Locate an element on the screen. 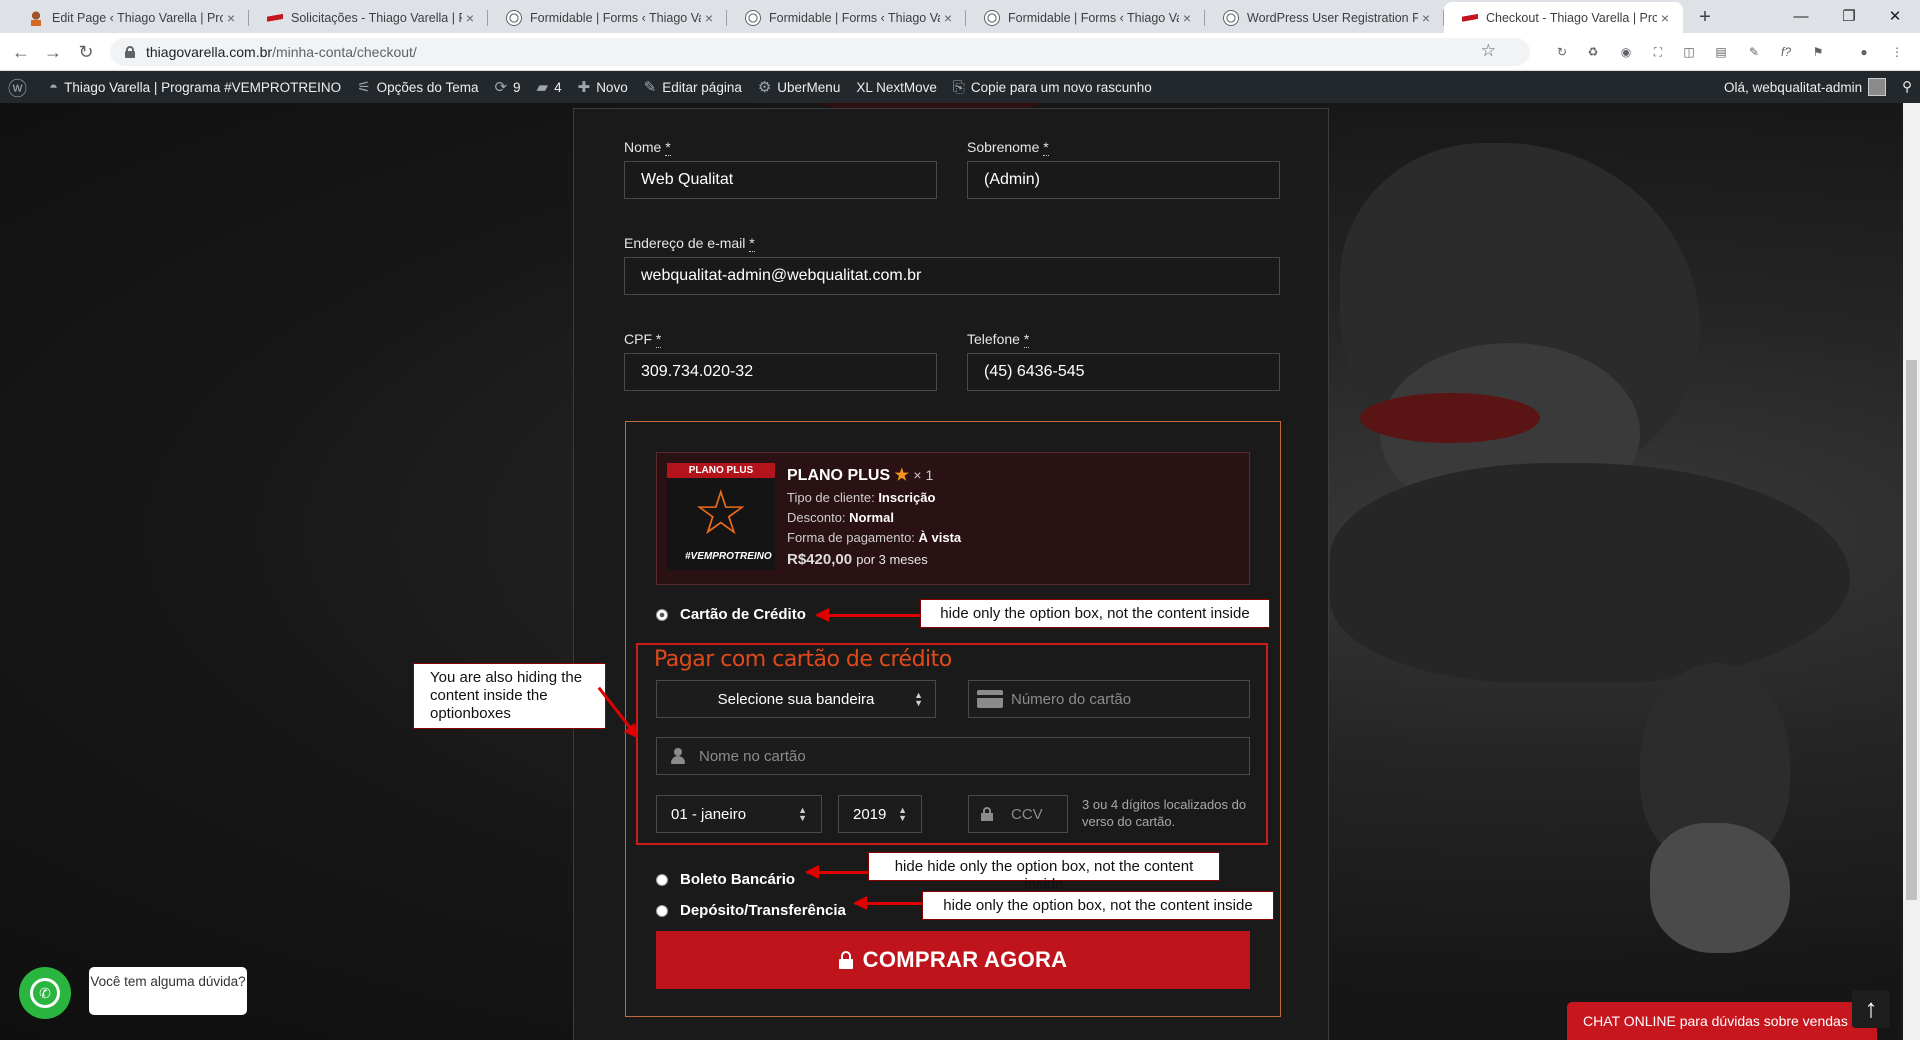 This screenshot has width=1920, height=1040. wordpress-logo-icon: ⓦ is located at coordinates (20, 87).